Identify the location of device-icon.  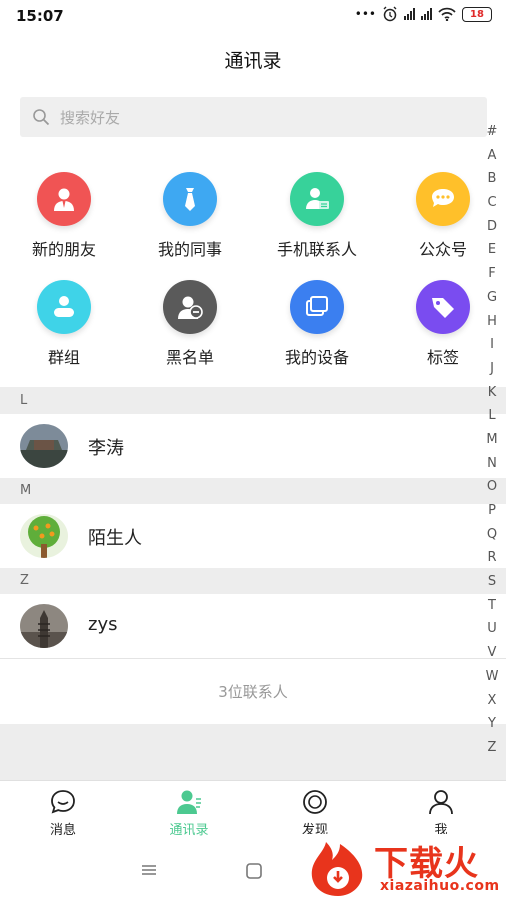
(317, 307).